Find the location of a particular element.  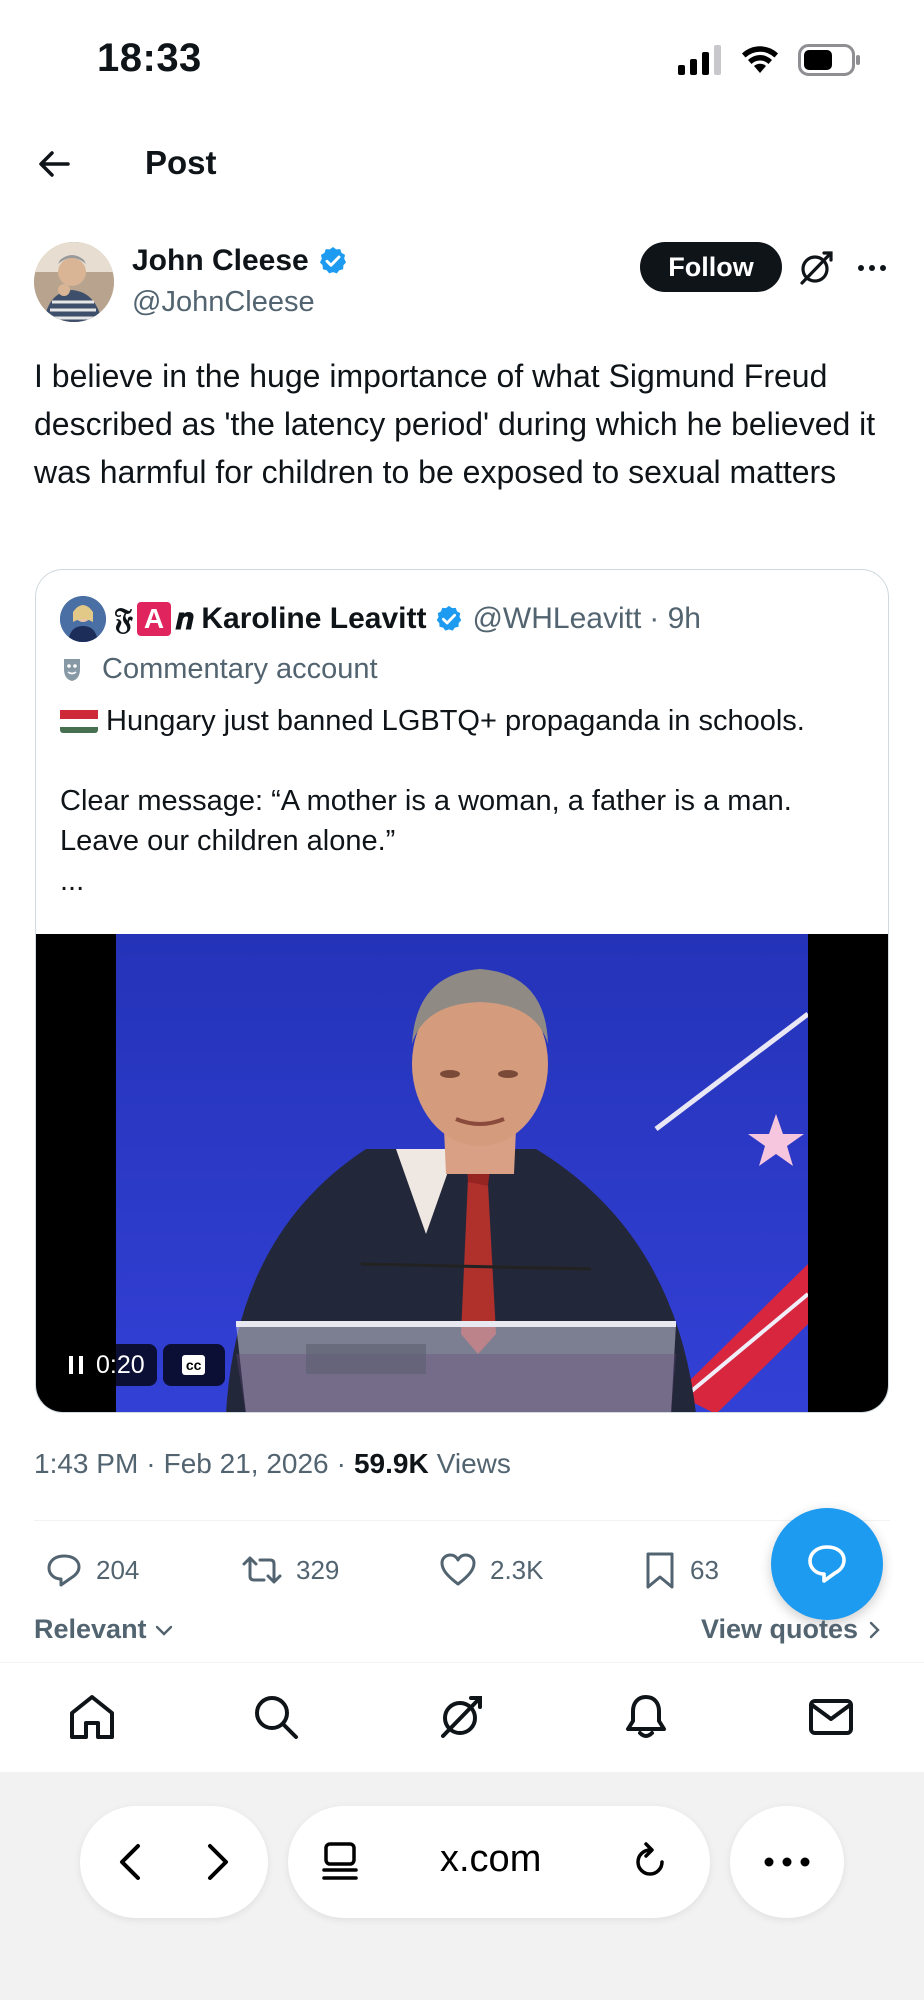

bookmark-count: 63 is located at coordinates (704, 1569).